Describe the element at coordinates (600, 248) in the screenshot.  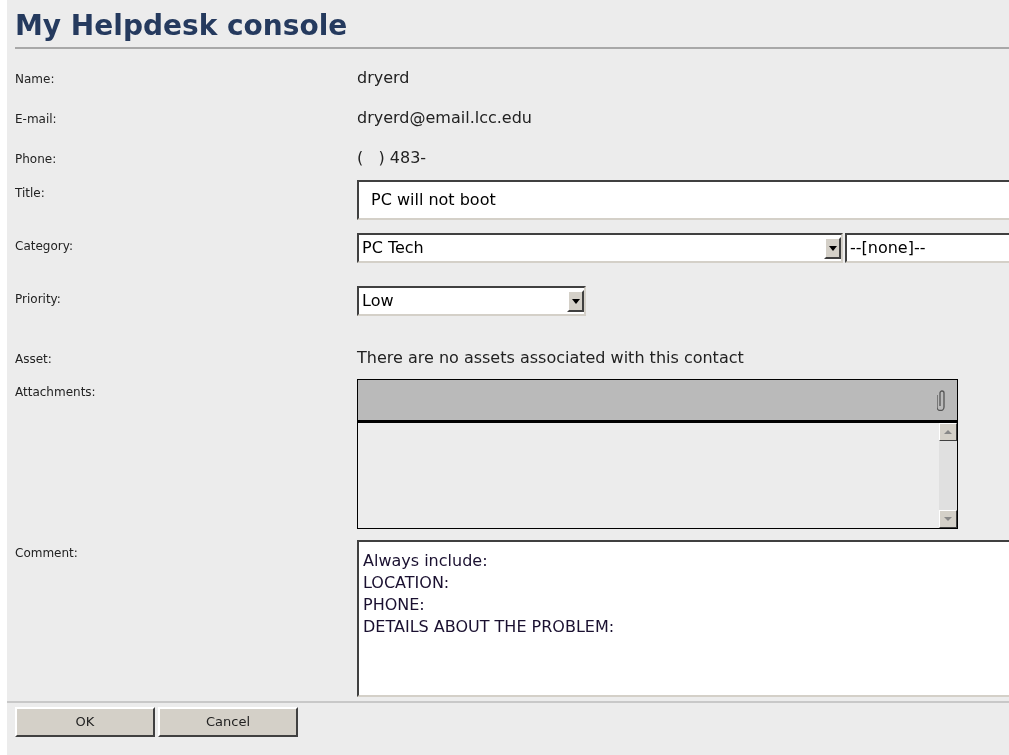
I see `select-field: PC Tech` at that location.